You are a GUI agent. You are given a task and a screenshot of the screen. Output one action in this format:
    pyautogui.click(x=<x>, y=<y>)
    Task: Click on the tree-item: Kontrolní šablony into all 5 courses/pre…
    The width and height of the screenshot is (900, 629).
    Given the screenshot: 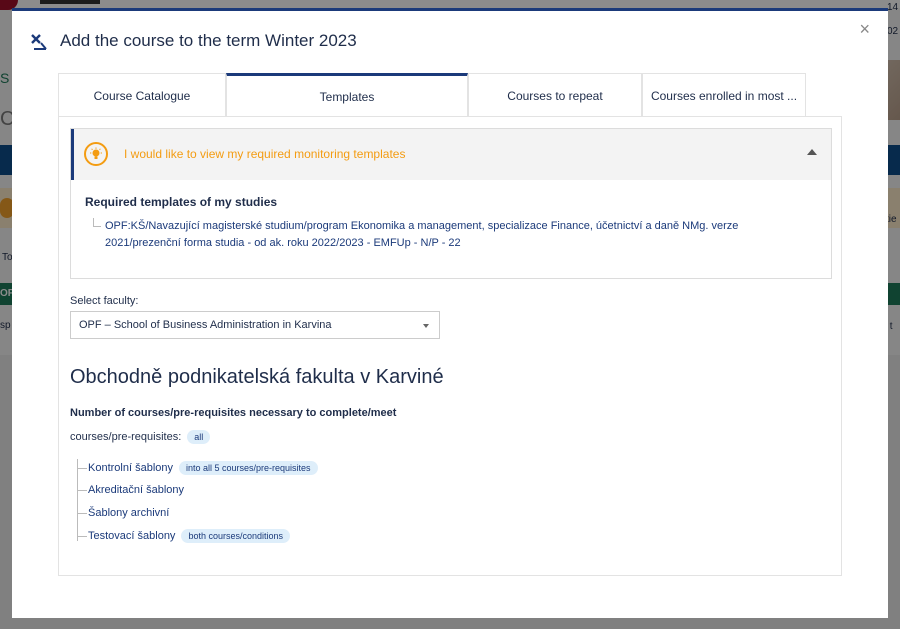 What is the action you would take?
    pyautogui.click(x=197, y=468)
    